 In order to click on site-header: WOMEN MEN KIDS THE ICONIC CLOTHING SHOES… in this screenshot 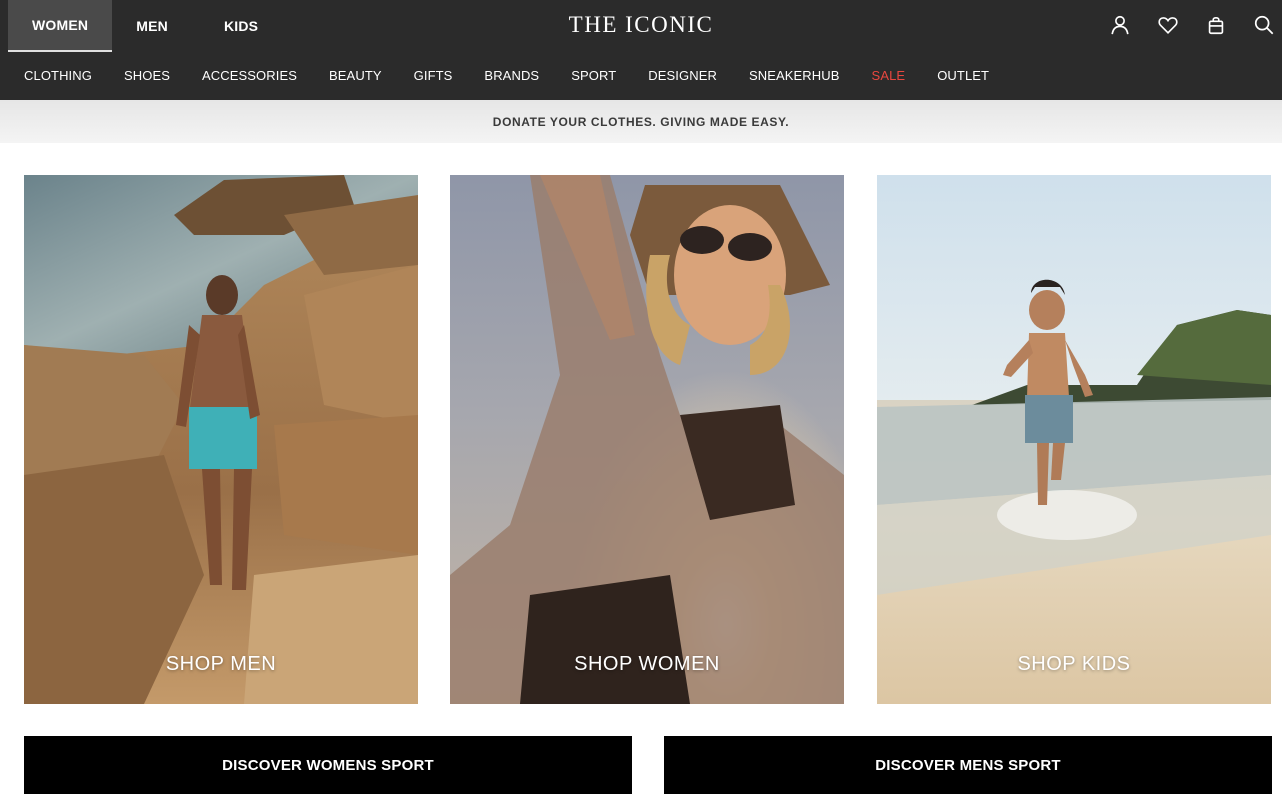, I will do `click(641, 50)`.